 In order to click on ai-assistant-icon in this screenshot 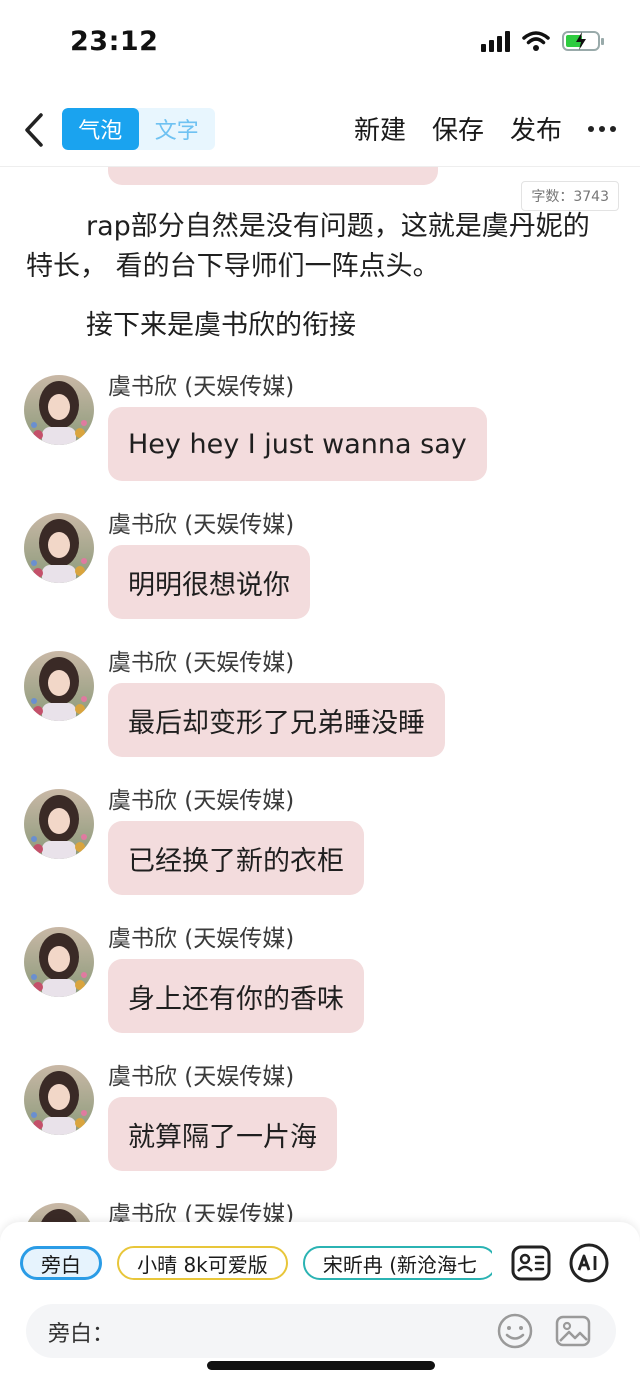, I will do `click(589, 1263)`.